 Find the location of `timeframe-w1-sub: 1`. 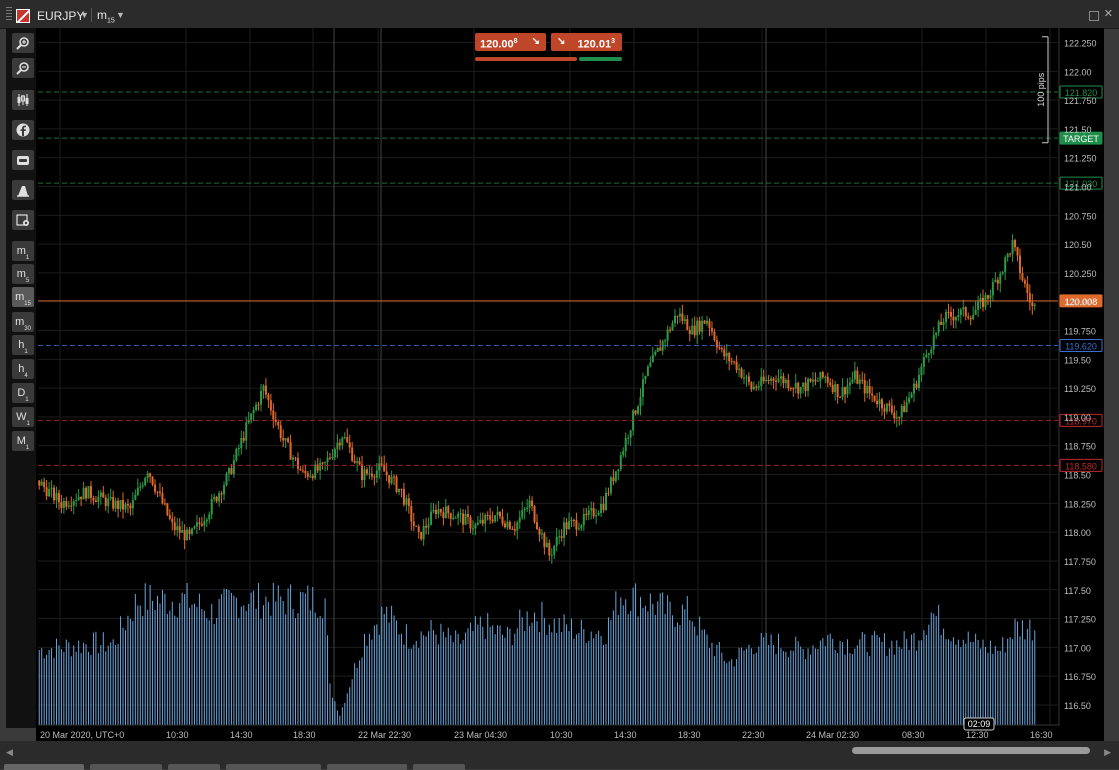

timeframe-w1-sub: 1 is located at coordinates (28, 424).